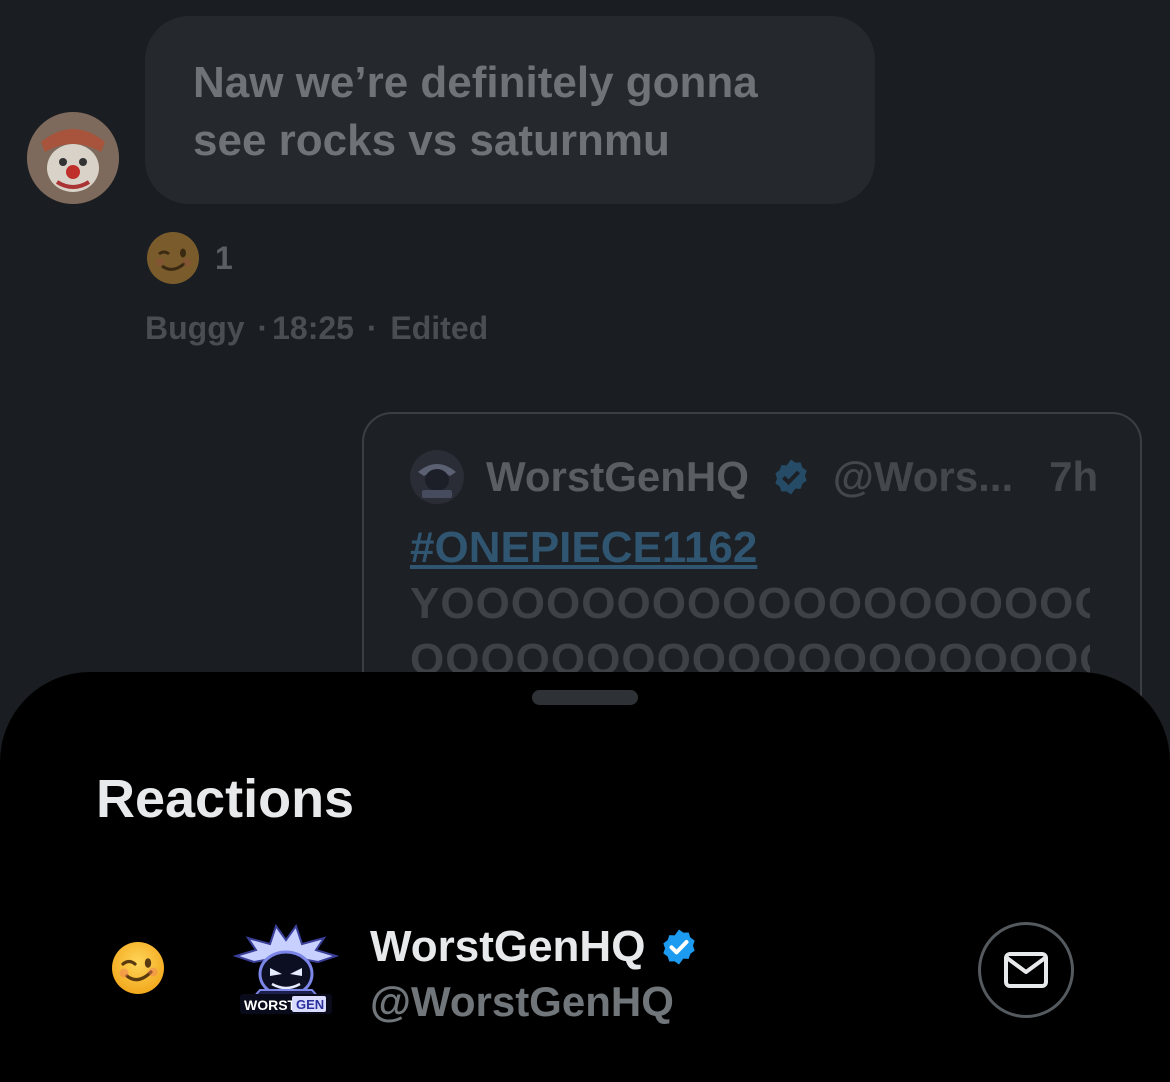 Image resolution: width=1170 pixels, height=1082 pixels. What do you see at coordinates (522, 1001) in the screenshot?
I see `reactor-handle: @WorstGenHQ` at bounding box center [522, 1001].